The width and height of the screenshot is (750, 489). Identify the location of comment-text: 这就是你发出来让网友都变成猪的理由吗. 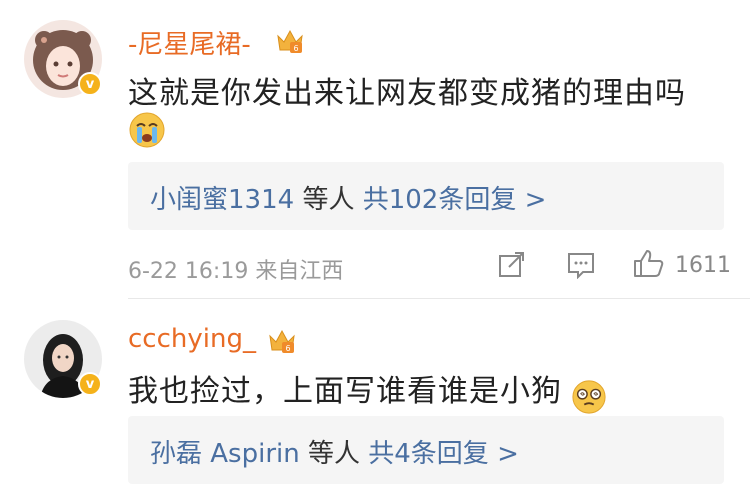
(407, 93).